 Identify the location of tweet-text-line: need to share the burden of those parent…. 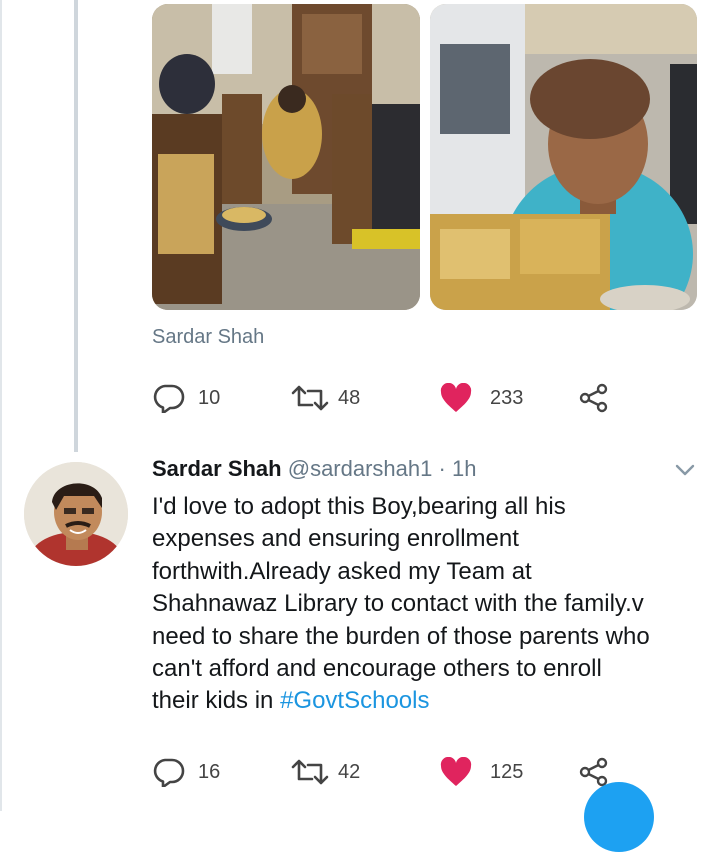
(401, 636).